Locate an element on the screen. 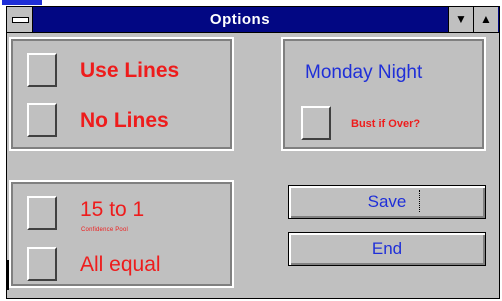  maximize-icon: ▲ is located at coordinates (486, 19).